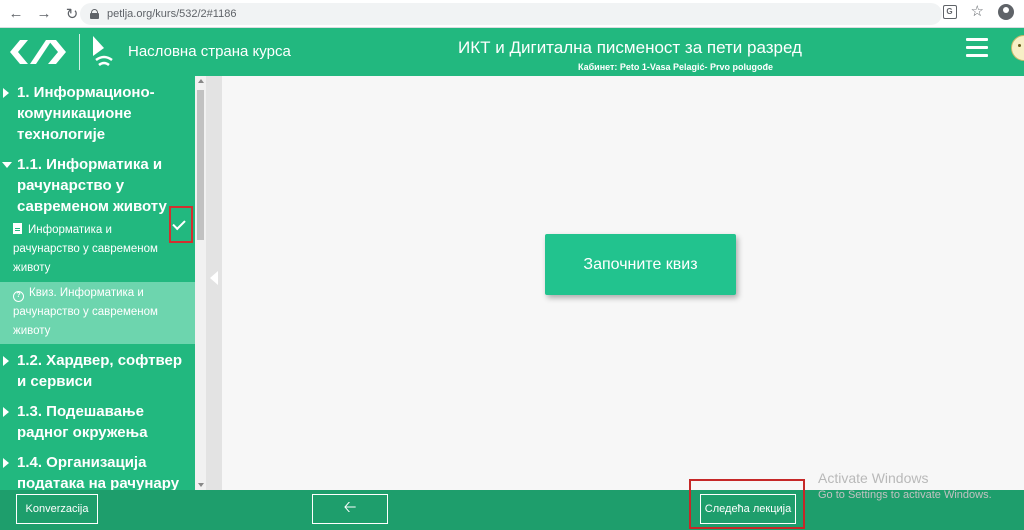 The width and height of the screenshot is (1024, 530). I want to click on translate-icon: G, so click(949, 12).